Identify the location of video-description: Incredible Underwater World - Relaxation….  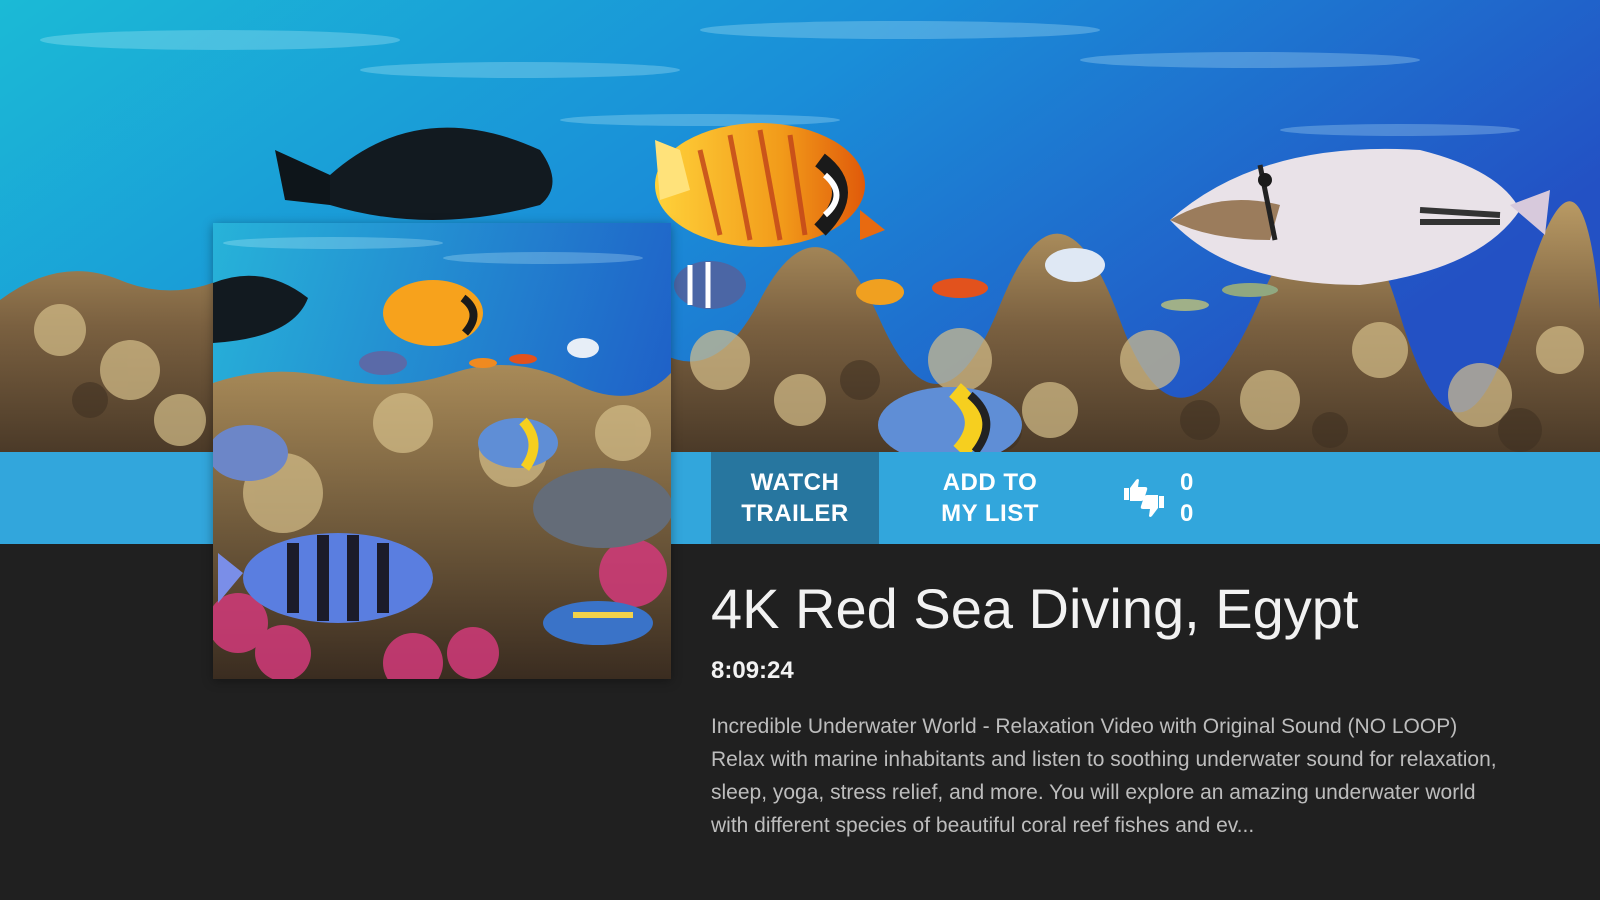
(1111, 776).